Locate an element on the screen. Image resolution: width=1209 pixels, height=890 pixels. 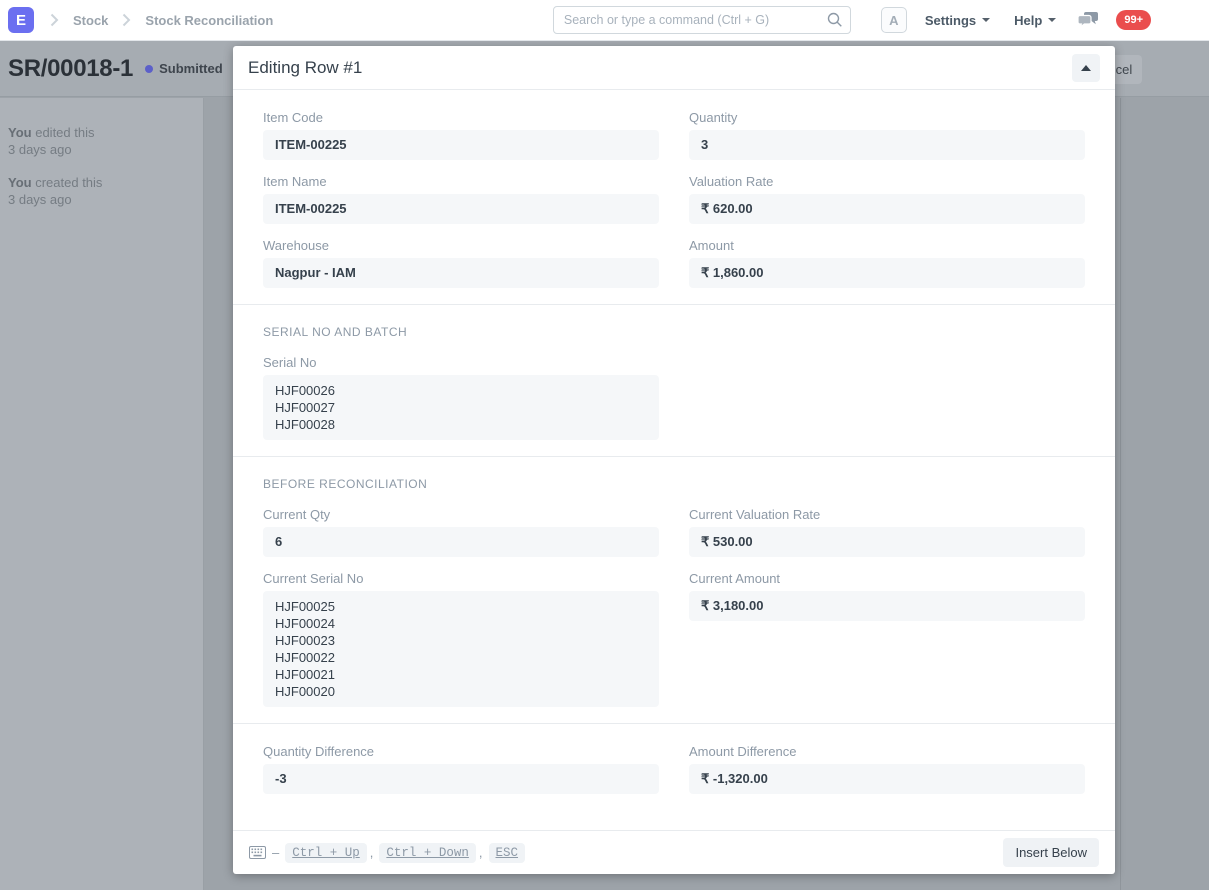
current-amount-label: Current Amount is located at coordinates (735, 578).